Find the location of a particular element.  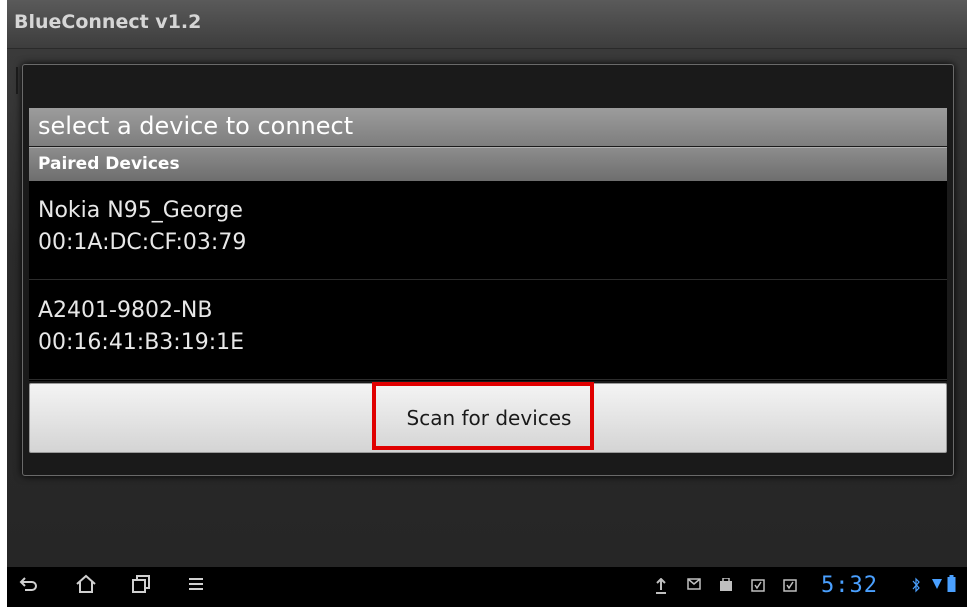

menu-icon is located at coordinates (196, 587).